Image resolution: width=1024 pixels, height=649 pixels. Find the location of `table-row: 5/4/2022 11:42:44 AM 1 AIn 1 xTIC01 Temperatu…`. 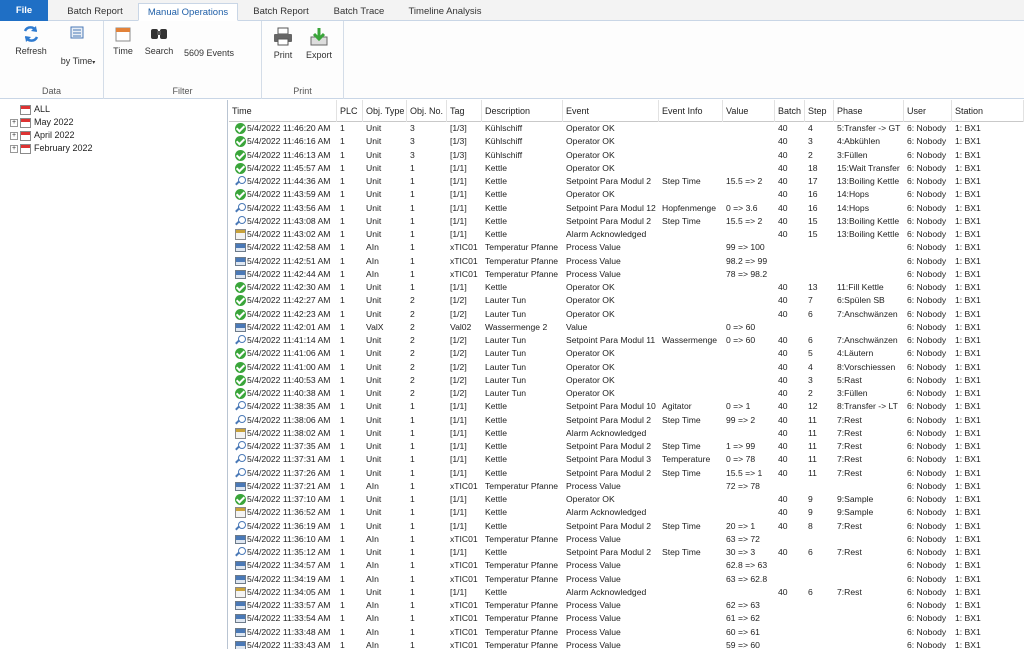

table-row: 5/4/2022 11:42:44 AM 1 AIn 1 xTIC01 Temperatu… is located at coordinates (626, 274).